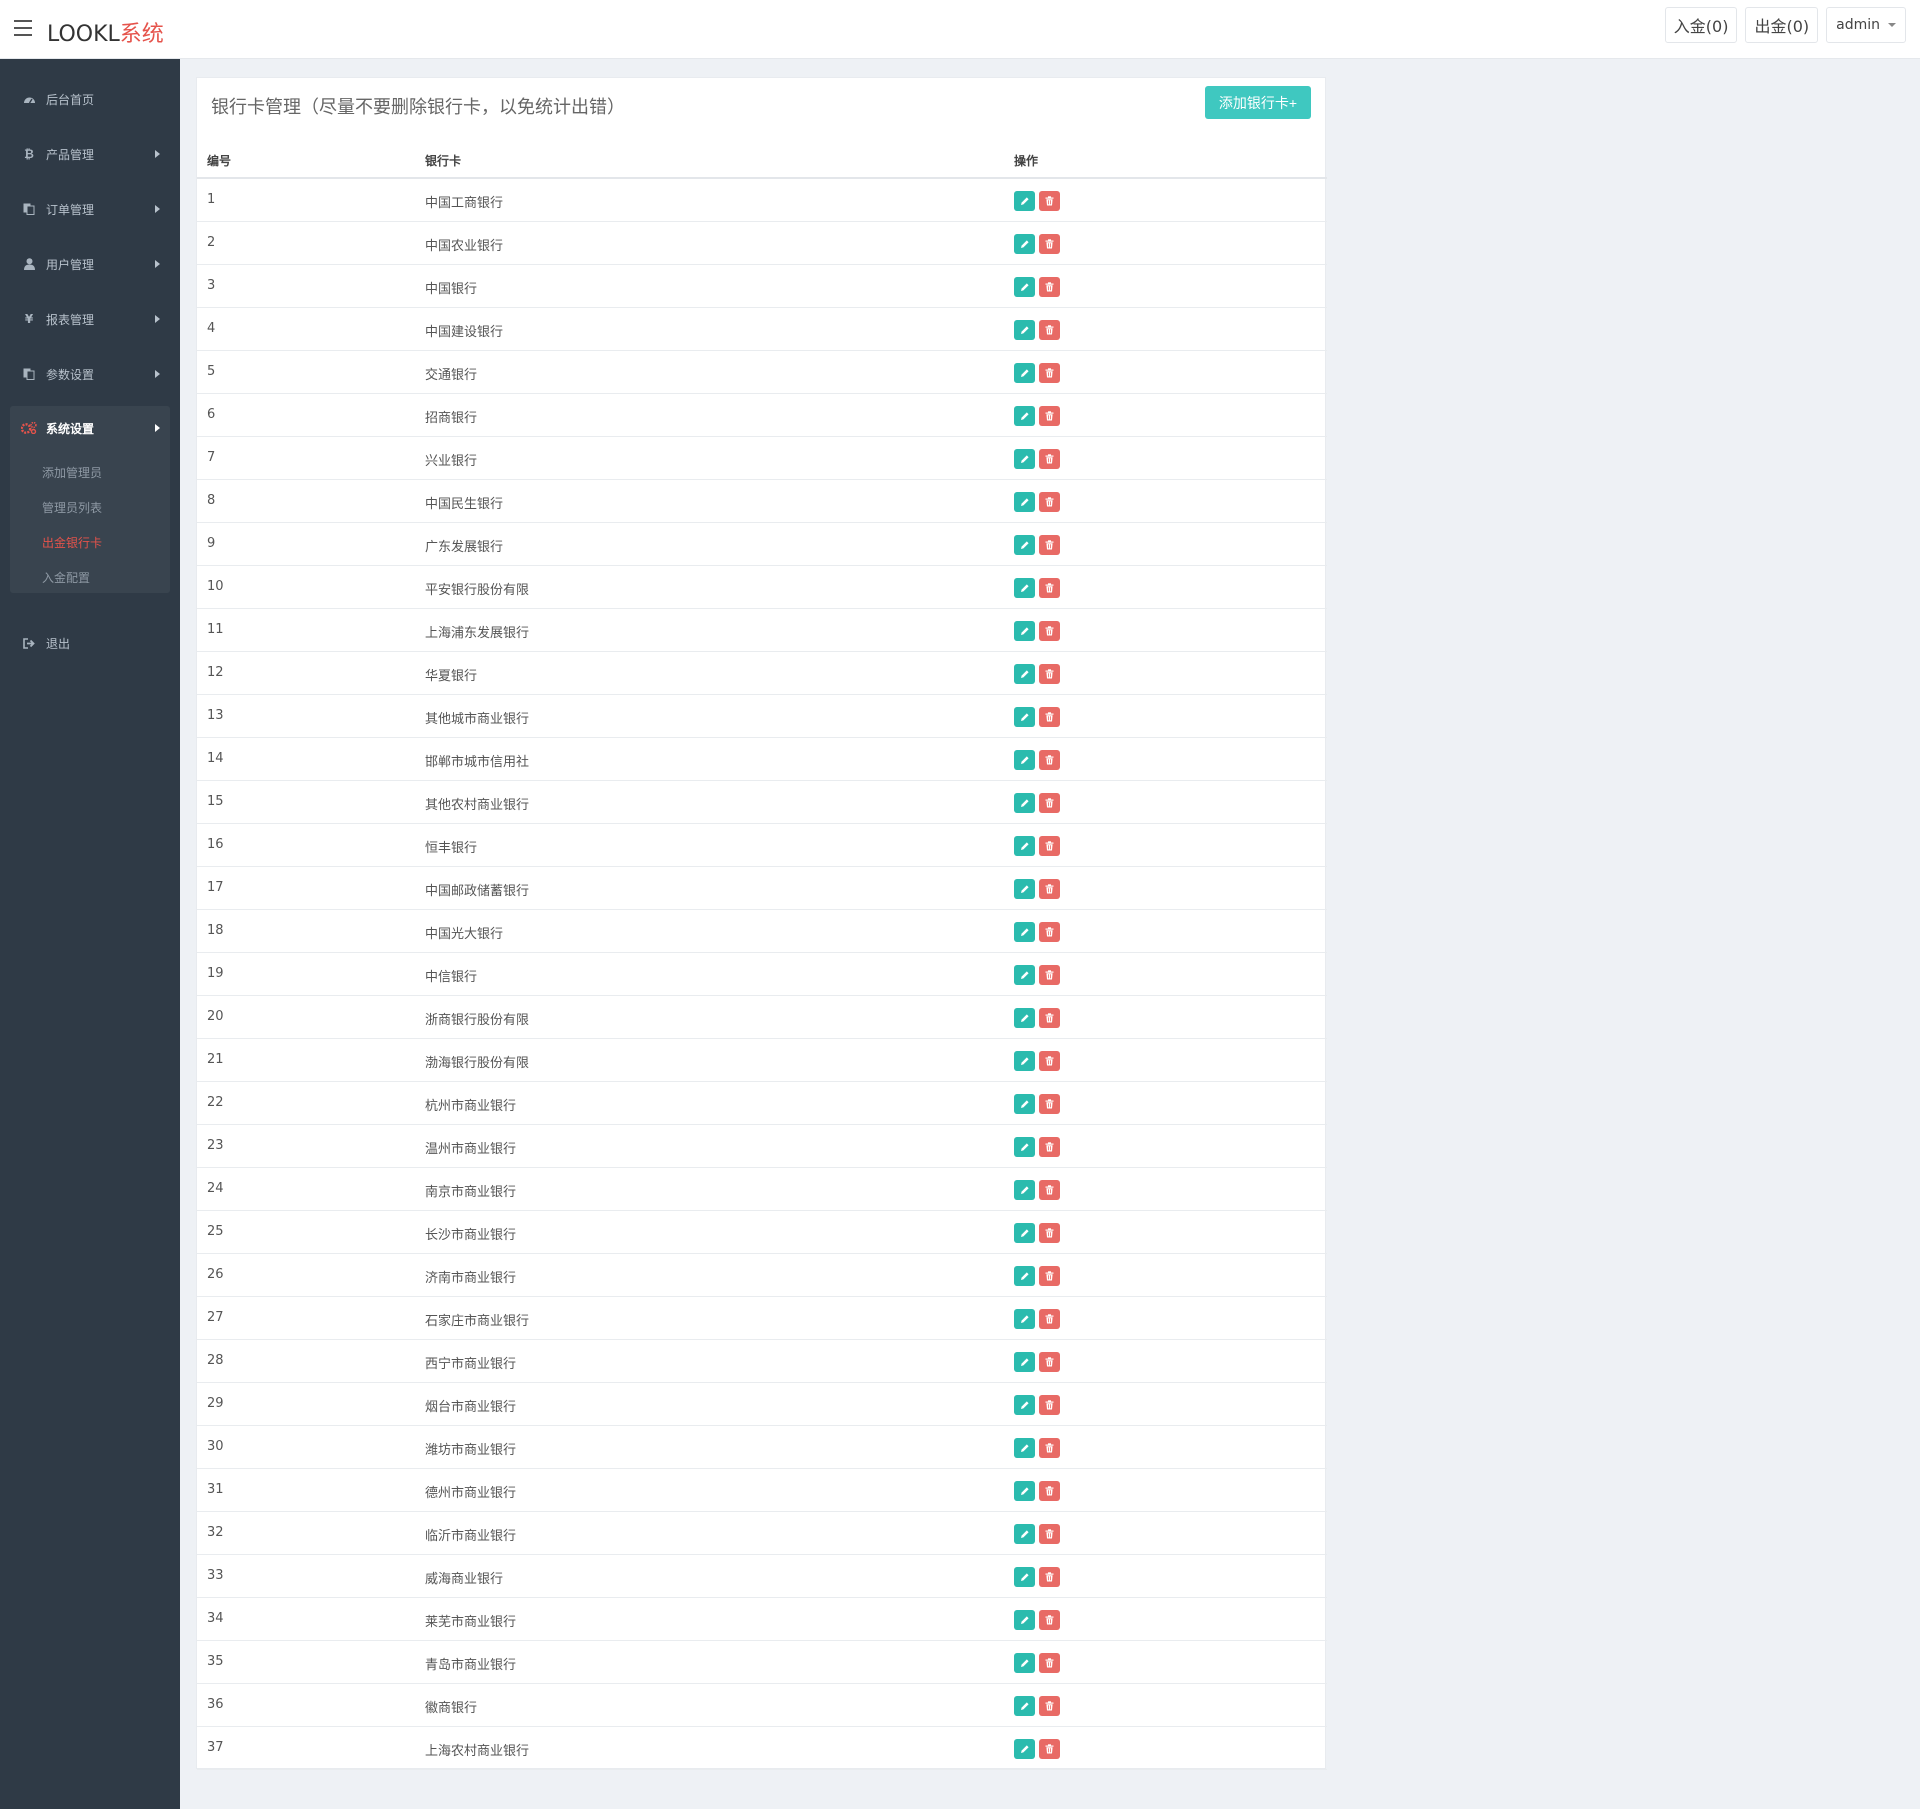 The width and height of the screenshot is (1920, 1809). I want to click on trash-icon, so click(1049, 1491).